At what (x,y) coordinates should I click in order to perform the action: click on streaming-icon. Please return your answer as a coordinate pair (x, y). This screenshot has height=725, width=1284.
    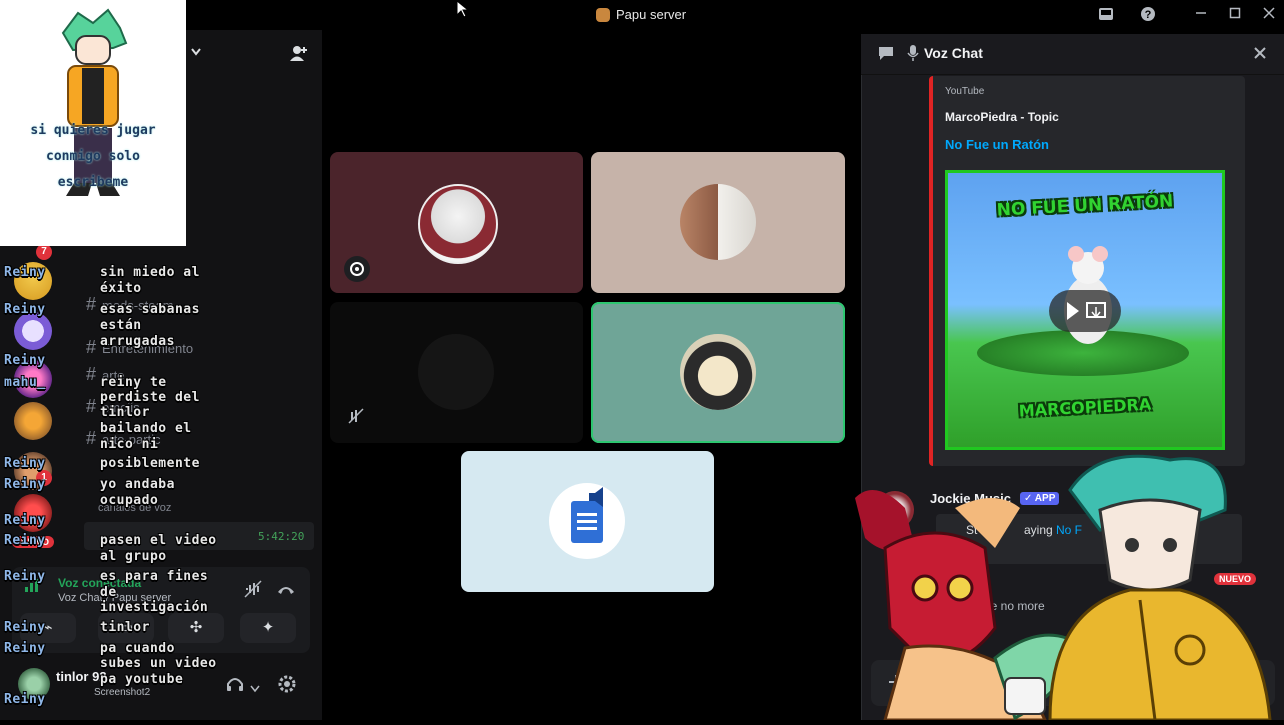
    Looking at the image, I should click on (357, 269).